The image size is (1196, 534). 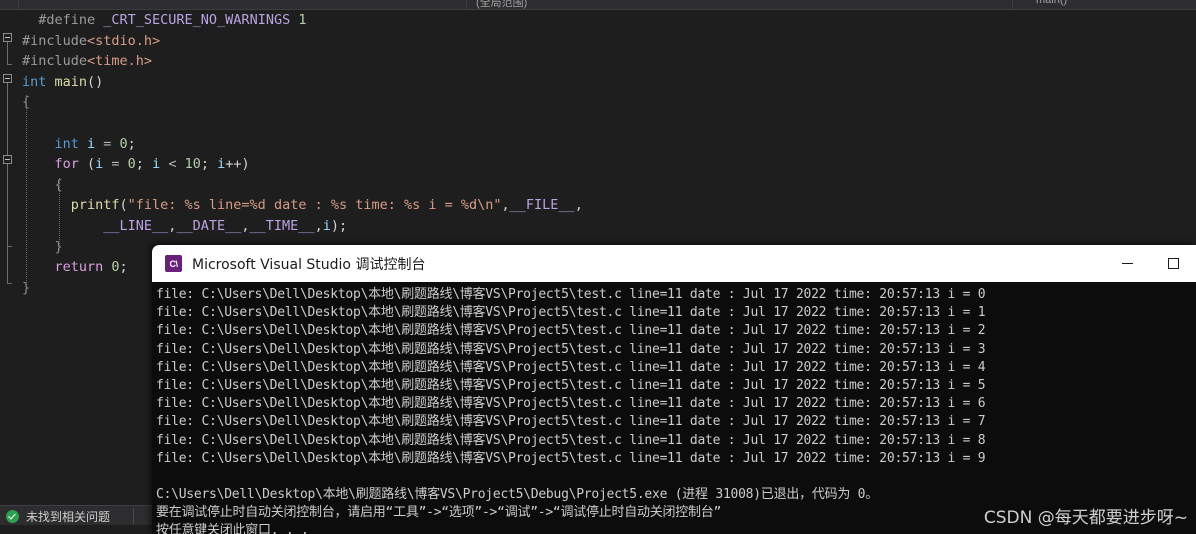 I want to click on console-app-icon: C\, so click(x=173, y=263).